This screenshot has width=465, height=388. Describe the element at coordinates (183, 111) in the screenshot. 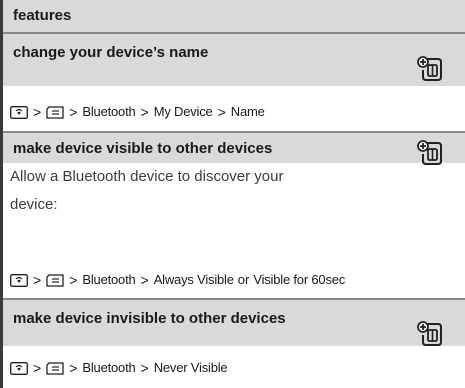

I see `path-item: My Device` at that location.